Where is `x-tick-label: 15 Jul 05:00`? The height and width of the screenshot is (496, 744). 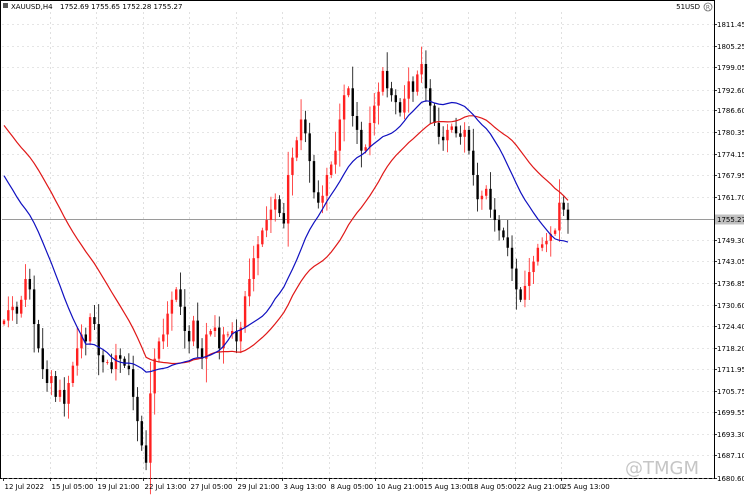 x-tick-label: 15 Jul 05:00 is located at coordinates (73, 487).